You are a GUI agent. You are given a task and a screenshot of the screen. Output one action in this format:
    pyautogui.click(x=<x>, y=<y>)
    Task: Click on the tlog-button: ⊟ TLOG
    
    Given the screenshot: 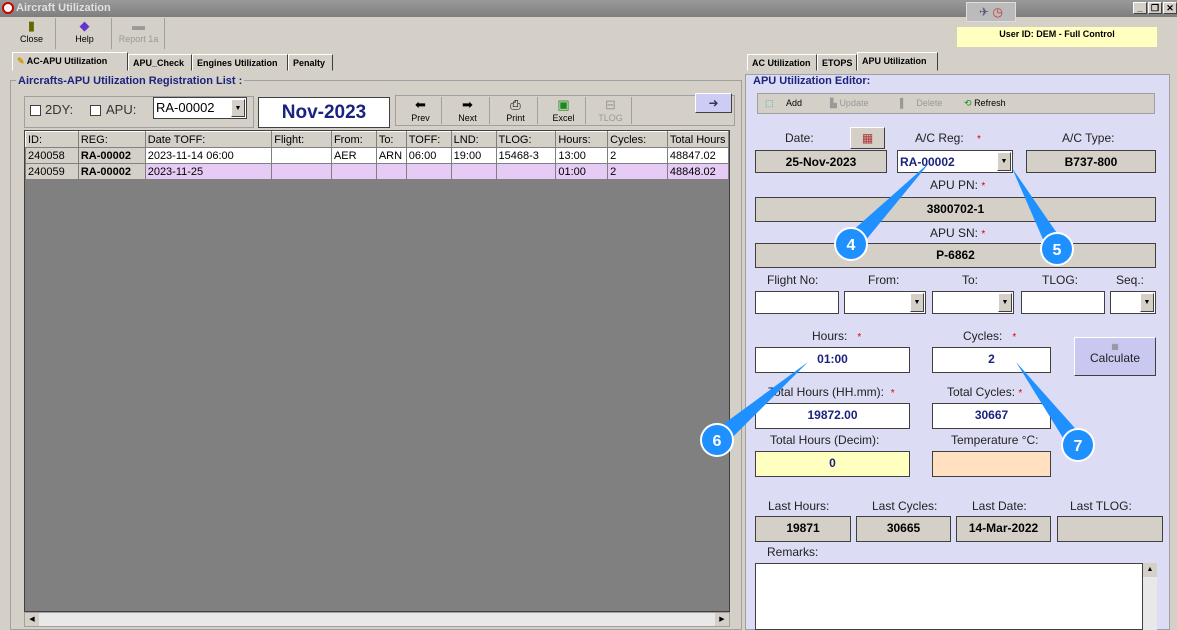 What is the action you would take?
    pyautogui.click(x=611, y=110)
    